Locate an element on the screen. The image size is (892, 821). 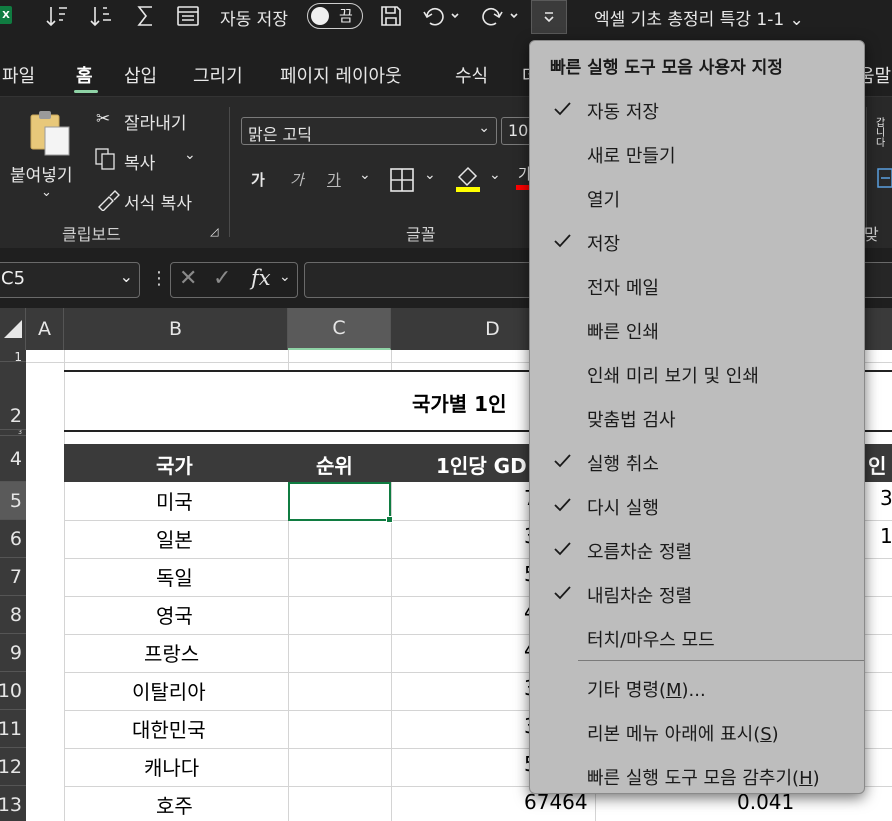
form-icon is located at coordinates (188, 16).